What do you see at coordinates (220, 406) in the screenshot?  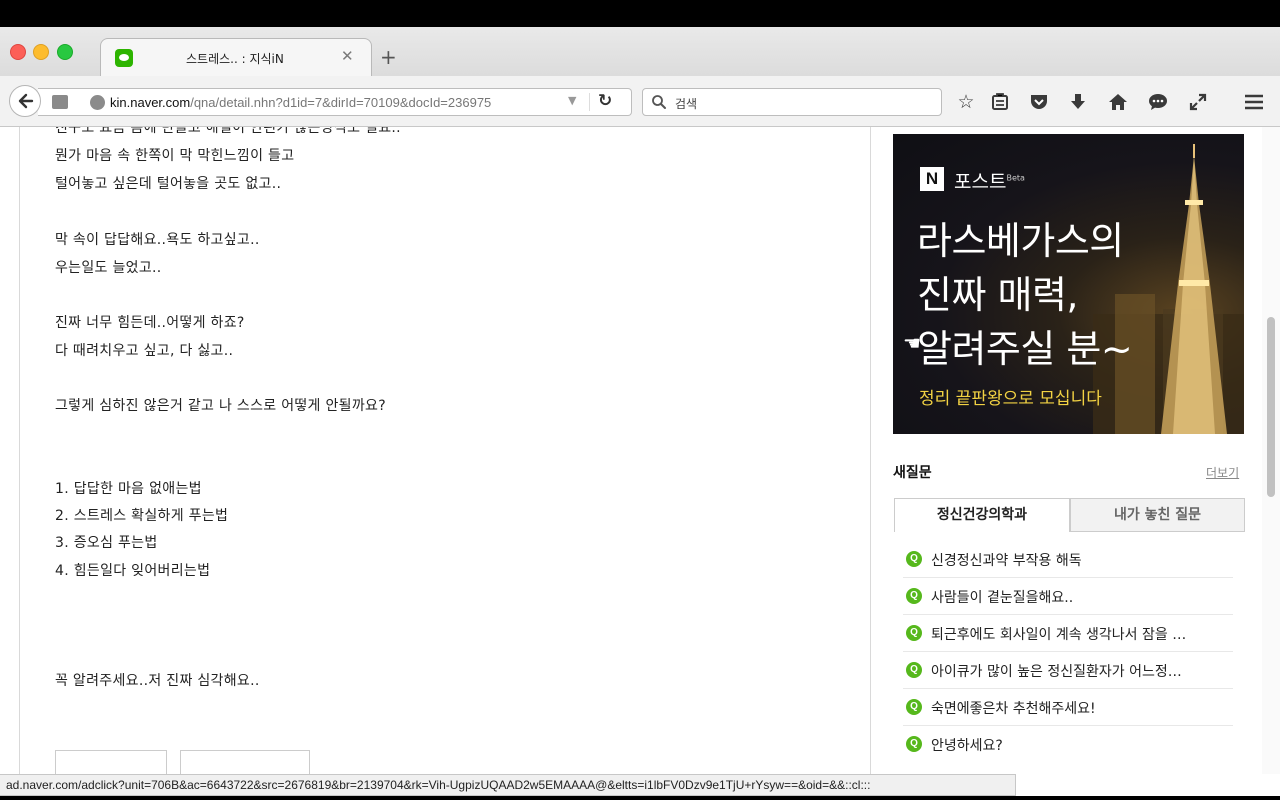 I see `post-line: 그렇게 심하진 않은거 같고 나 스스로 어떻게 안될까요?` at bounding box center [220, 406].